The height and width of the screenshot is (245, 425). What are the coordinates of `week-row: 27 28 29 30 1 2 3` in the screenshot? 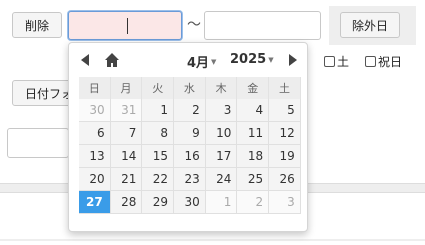 It's located at (190, 202).